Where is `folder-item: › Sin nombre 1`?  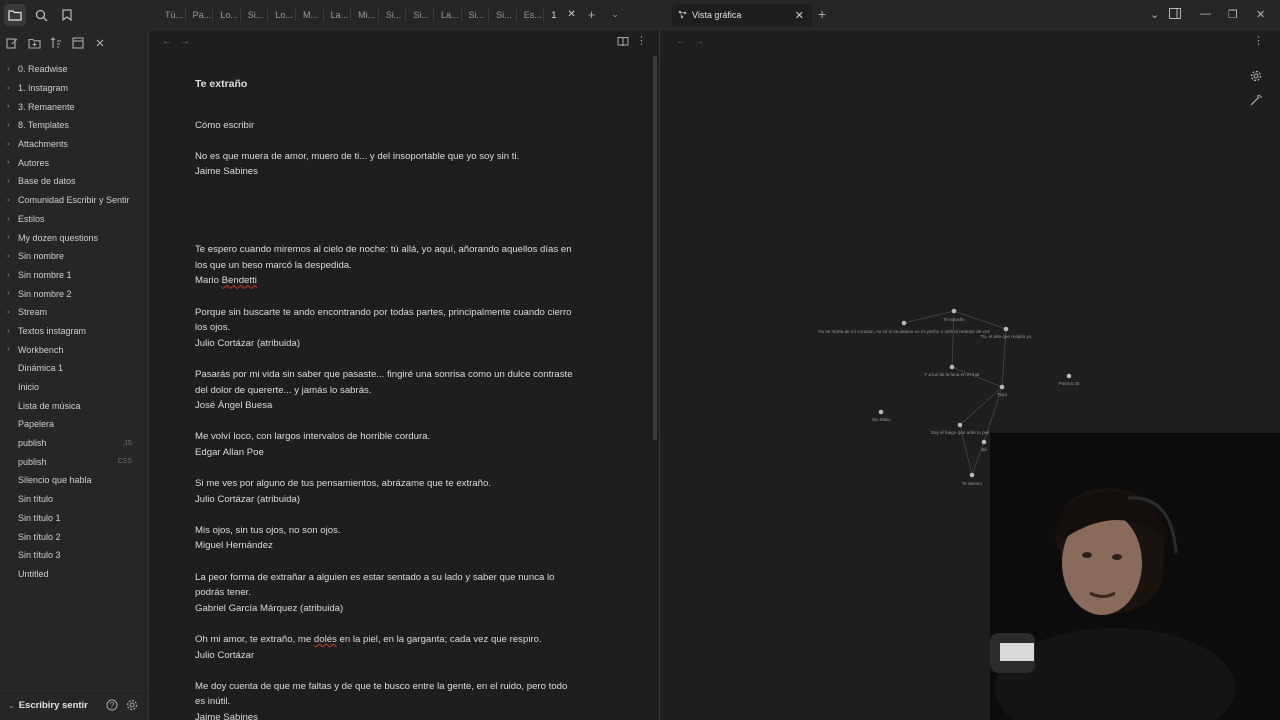 folder-item: › Sin nombre 1 is located at coordinates (74, 275).